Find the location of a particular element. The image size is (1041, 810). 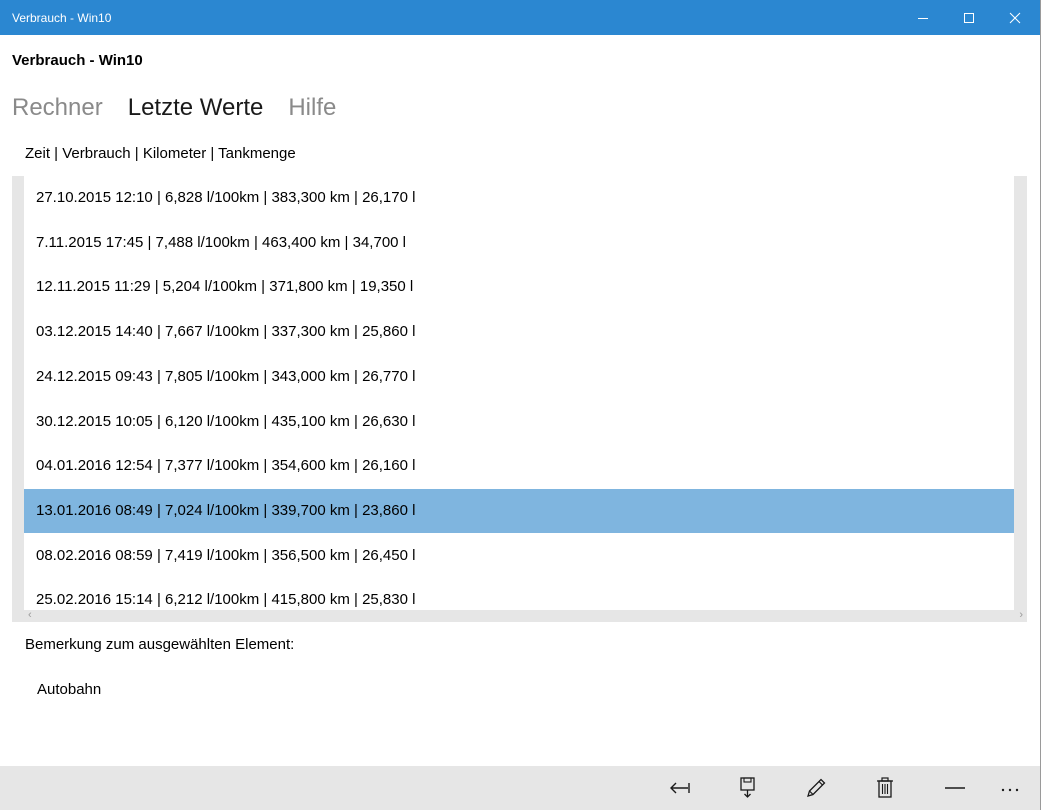

save-icon is located at coordinates (747, 787).